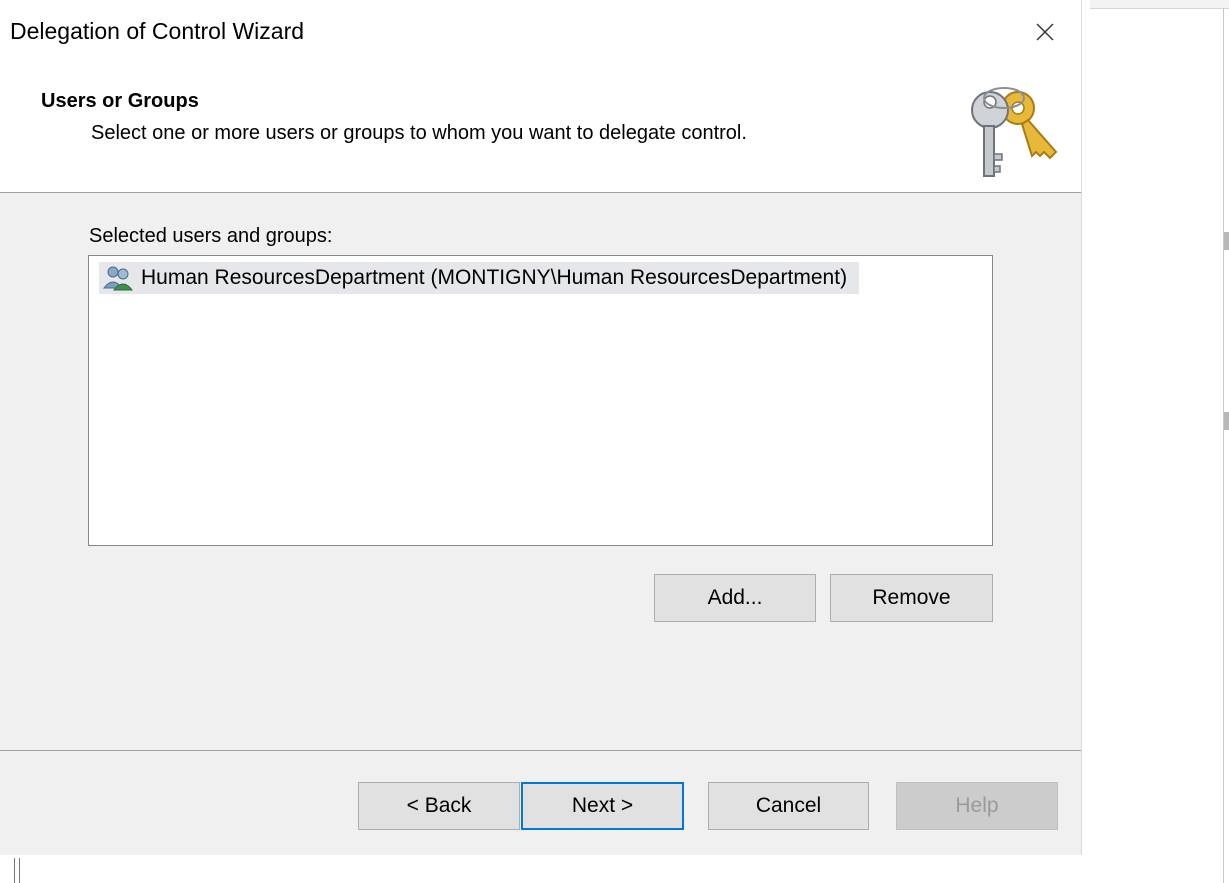 The width and height of the screenshot is (1229, 883). What do you see at coordinates (540, 32) in the screenshot?
I see `title-bar: Delegation of Control Wizard` at bounding box center [540, 32].